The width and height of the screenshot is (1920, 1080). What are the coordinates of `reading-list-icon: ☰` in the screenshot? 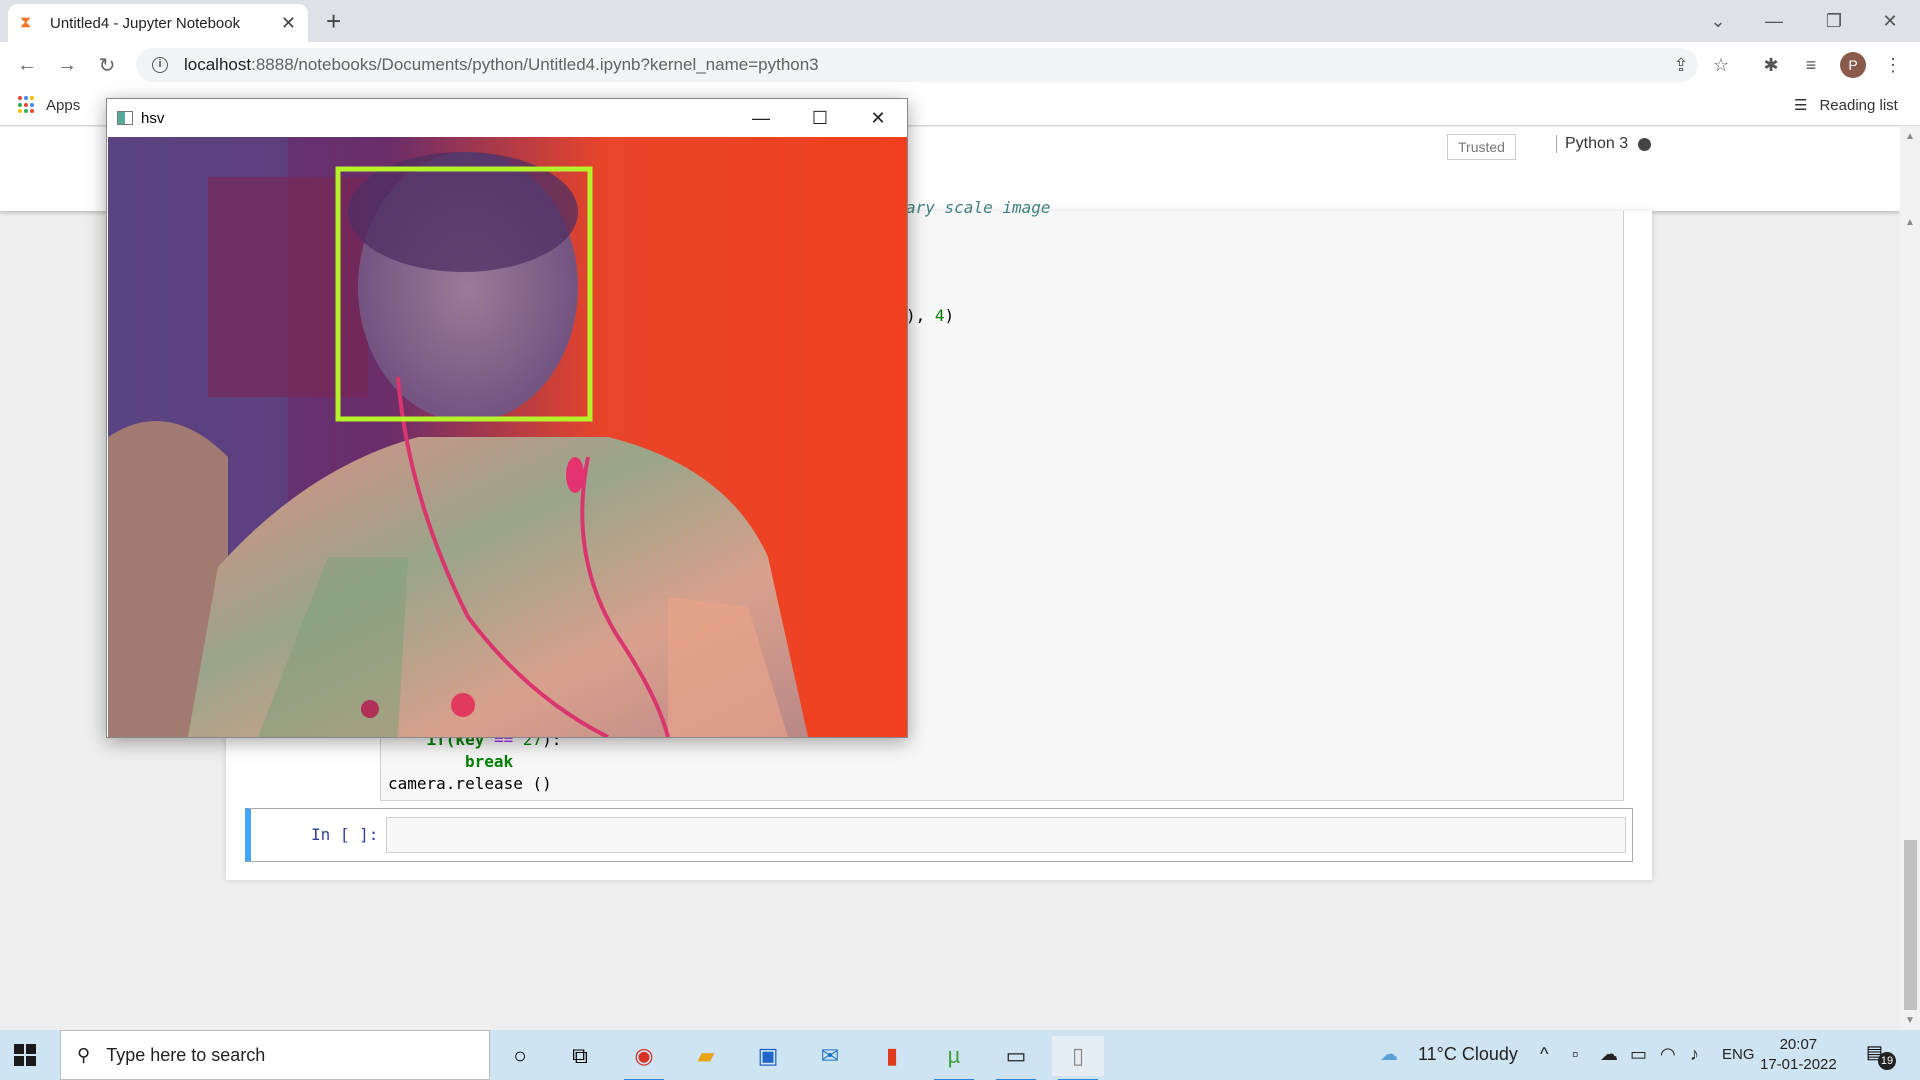 It's located at (1801, 105).